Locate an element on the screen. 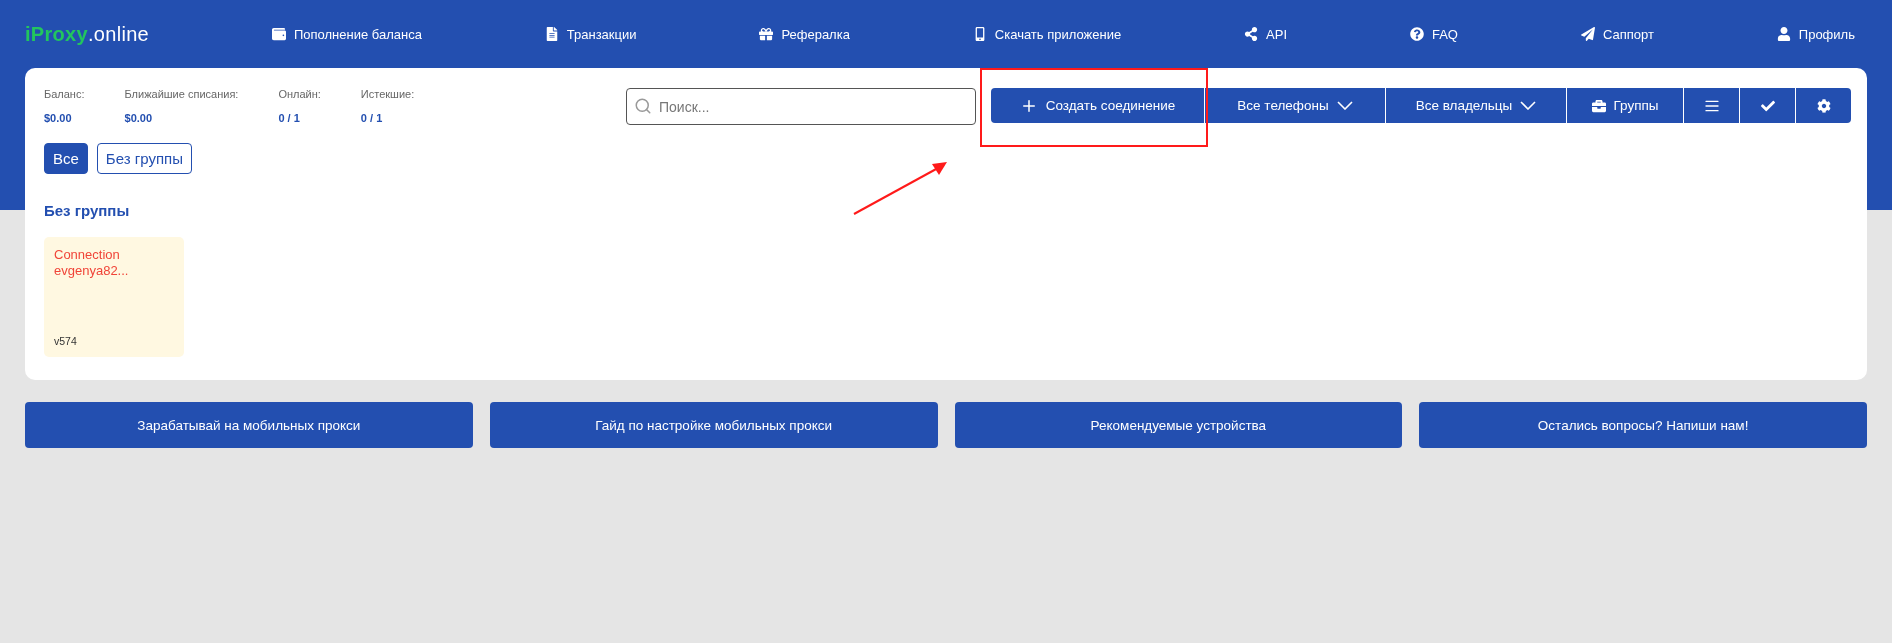  dropdown-button: Все владельцы is located at coordinates (1476, 105).